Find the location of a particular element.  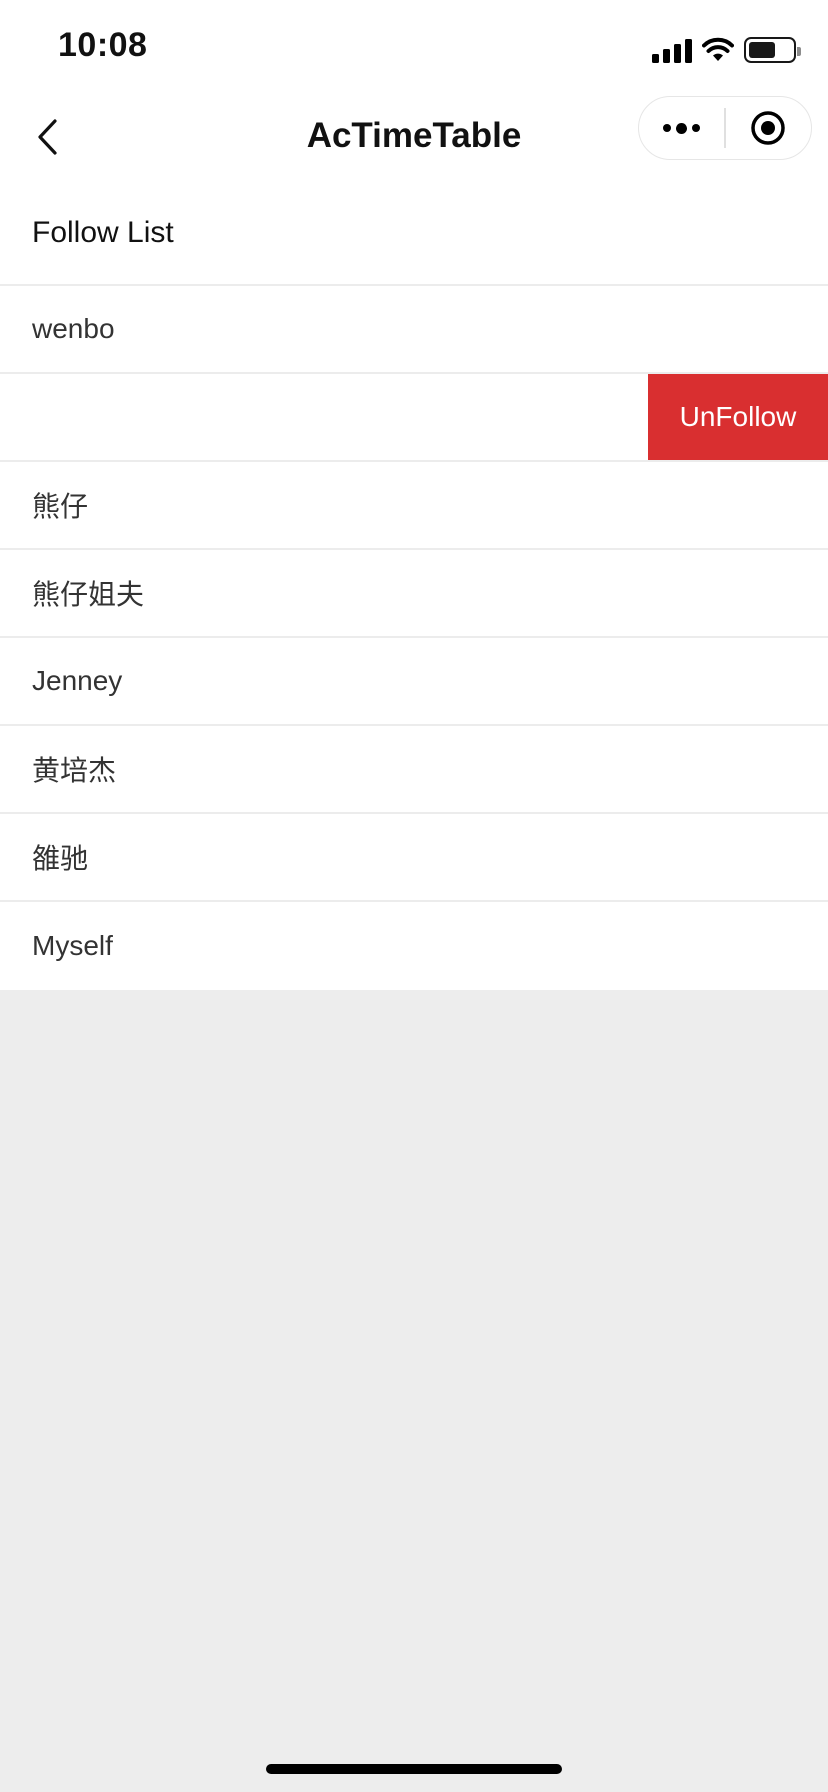

list-item: 黄培杰 is located at coordinates (414, 770).